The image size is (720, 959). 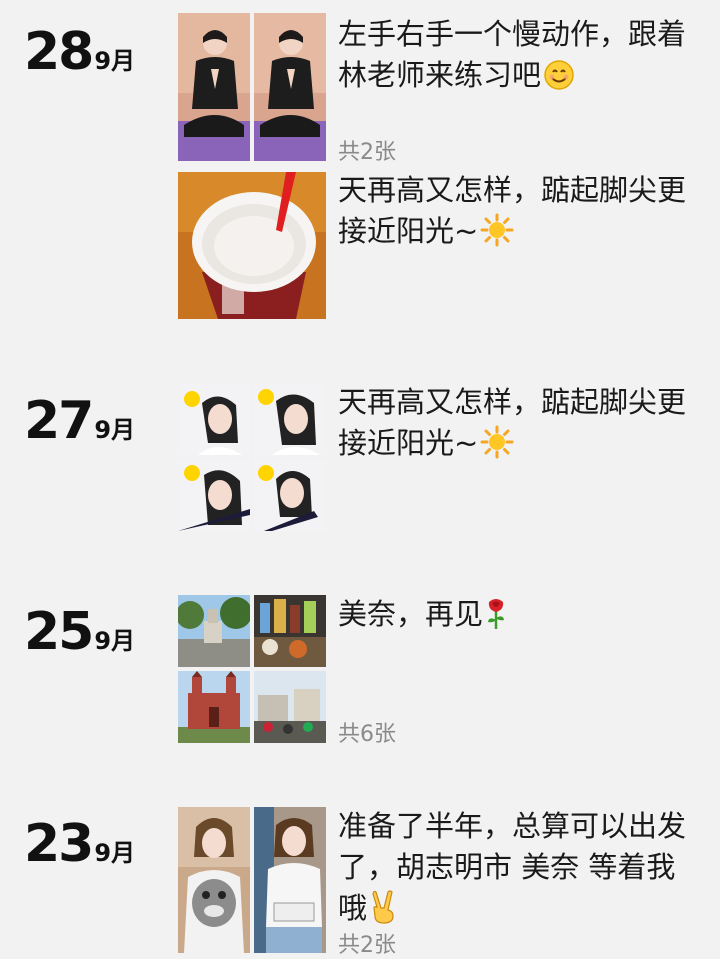 What do you see at coordinates (411, 614) in the screenshot?
I see `post-text-content: 美奈，再见` at bounding box center [411, 614].